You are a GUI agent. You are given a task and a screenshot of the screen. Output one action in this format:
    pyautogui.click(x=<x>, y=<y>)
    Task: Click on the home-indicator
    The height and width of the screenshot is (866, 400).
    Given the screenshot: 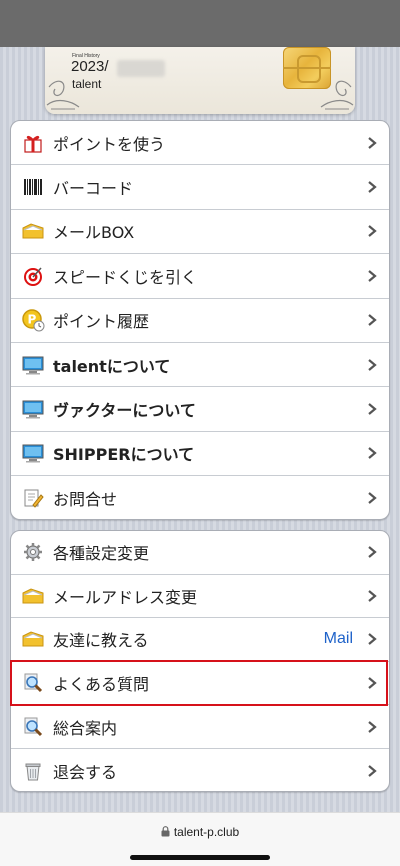 What is the action you would take?
    pyautogui.click(x=200, y=857)
    